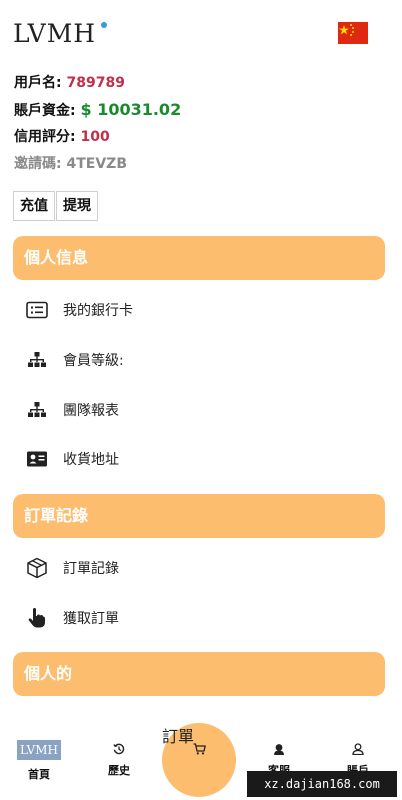  What do you see at coordinates (96, 164) in the screenshot?
I see `invite-value: 4TEVZB` at bounding box center [96, 164].